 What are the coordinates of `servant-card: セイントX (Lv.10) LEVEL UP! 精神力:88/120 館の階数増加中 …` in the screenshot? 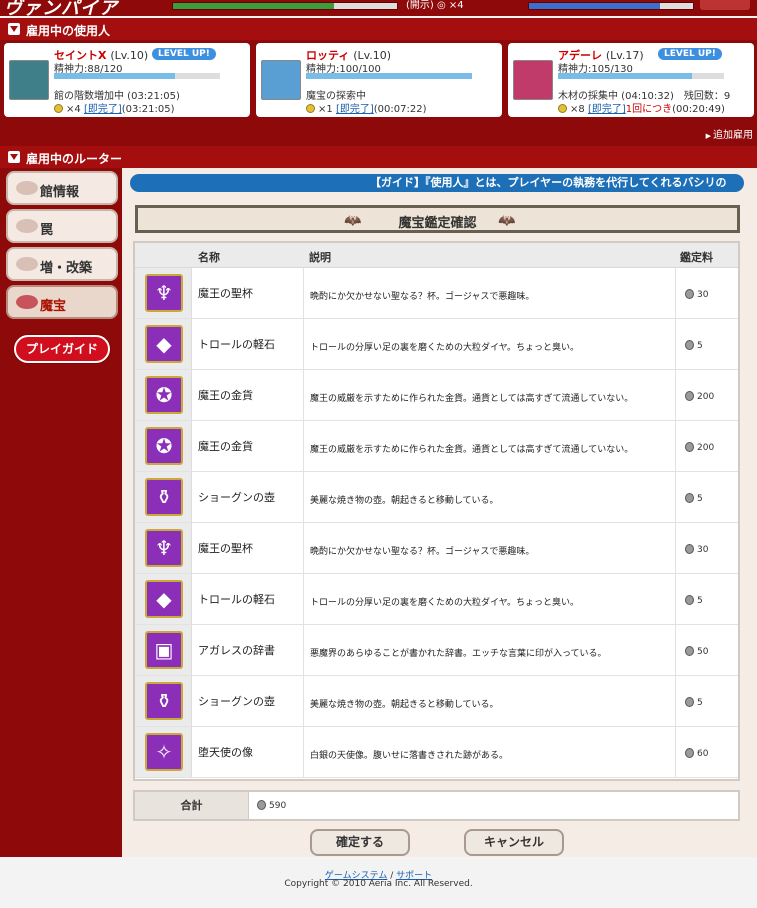 It's located at (127, 80).